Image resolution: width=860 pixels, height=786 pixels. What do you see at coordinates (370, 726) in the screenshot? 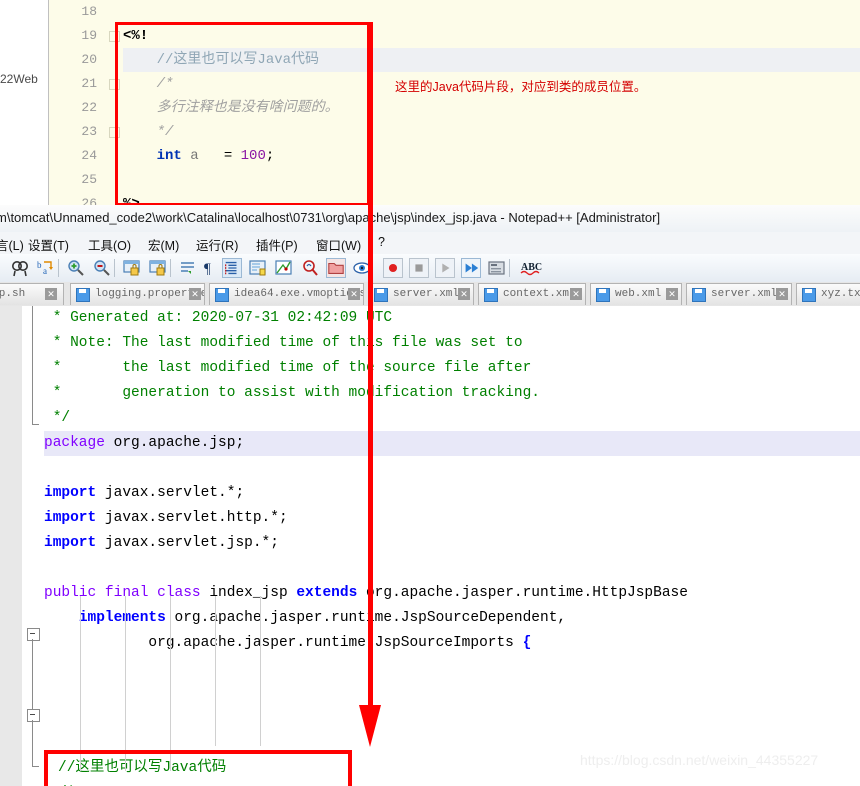
I see `annotation-arrow-head-icon` at bounding box center [370, 726].